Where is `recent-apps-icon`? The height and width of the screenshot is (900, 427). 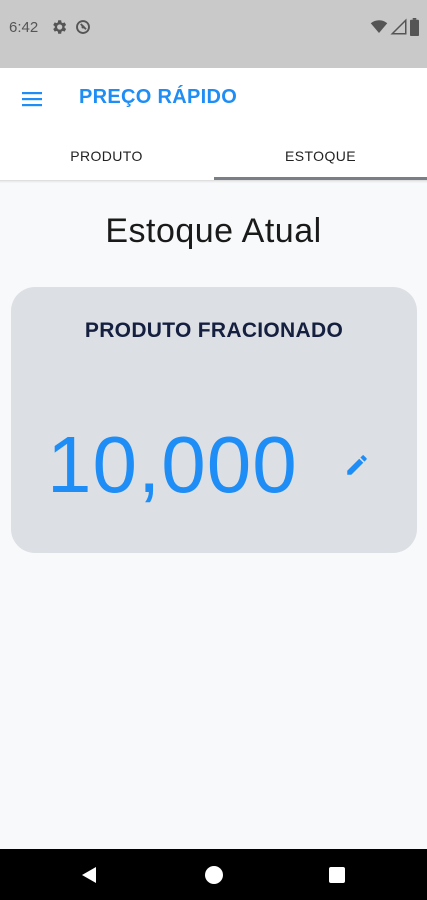
recent-apps-icon is located at coordinates (337, 875).